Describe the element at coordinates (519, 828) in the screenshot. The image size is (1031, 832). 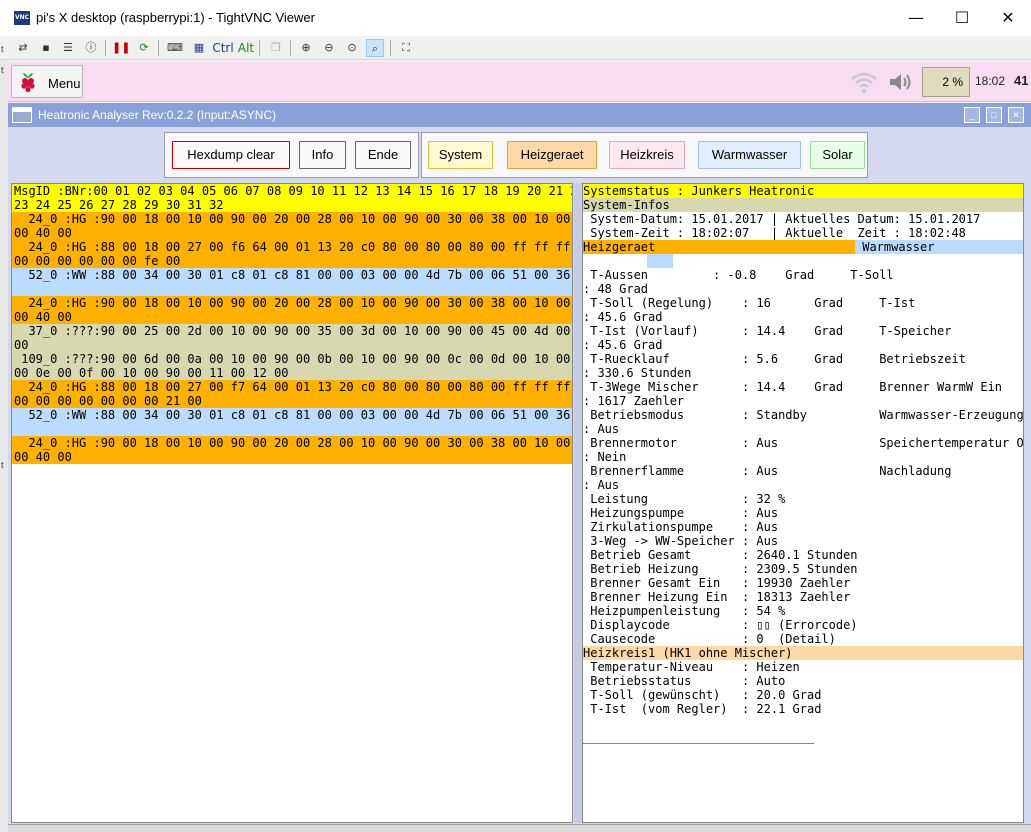
I see `horizontal-scrollbar` at that location.